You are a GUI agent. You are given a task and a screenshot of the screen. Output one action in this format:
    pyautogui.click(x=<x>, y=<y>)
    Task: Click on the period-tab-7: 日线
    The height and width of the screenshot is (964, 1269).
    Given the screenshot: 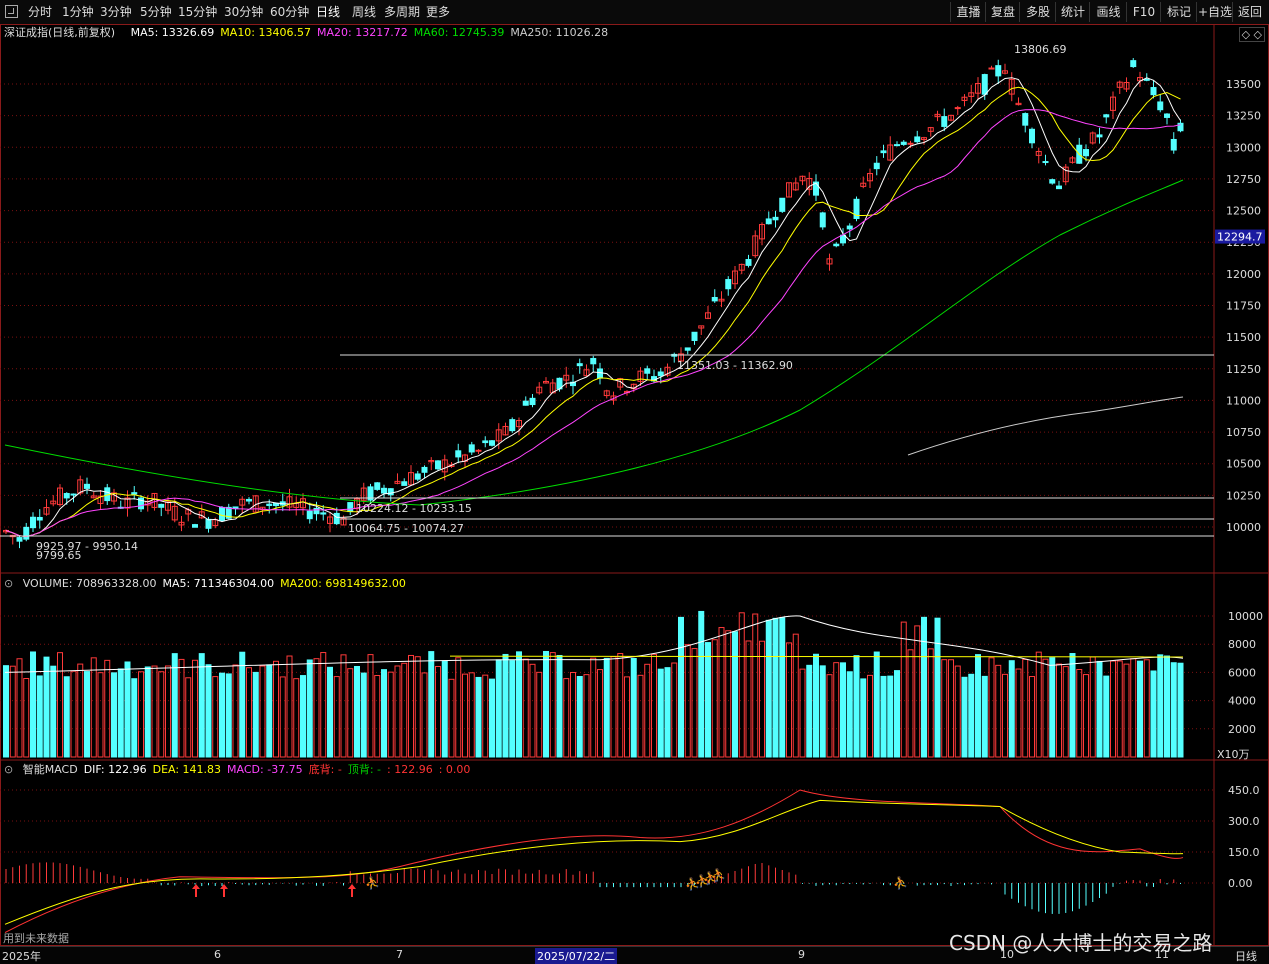 What is the action you would take?
    pyautogui.click(x=328, y=12)
    